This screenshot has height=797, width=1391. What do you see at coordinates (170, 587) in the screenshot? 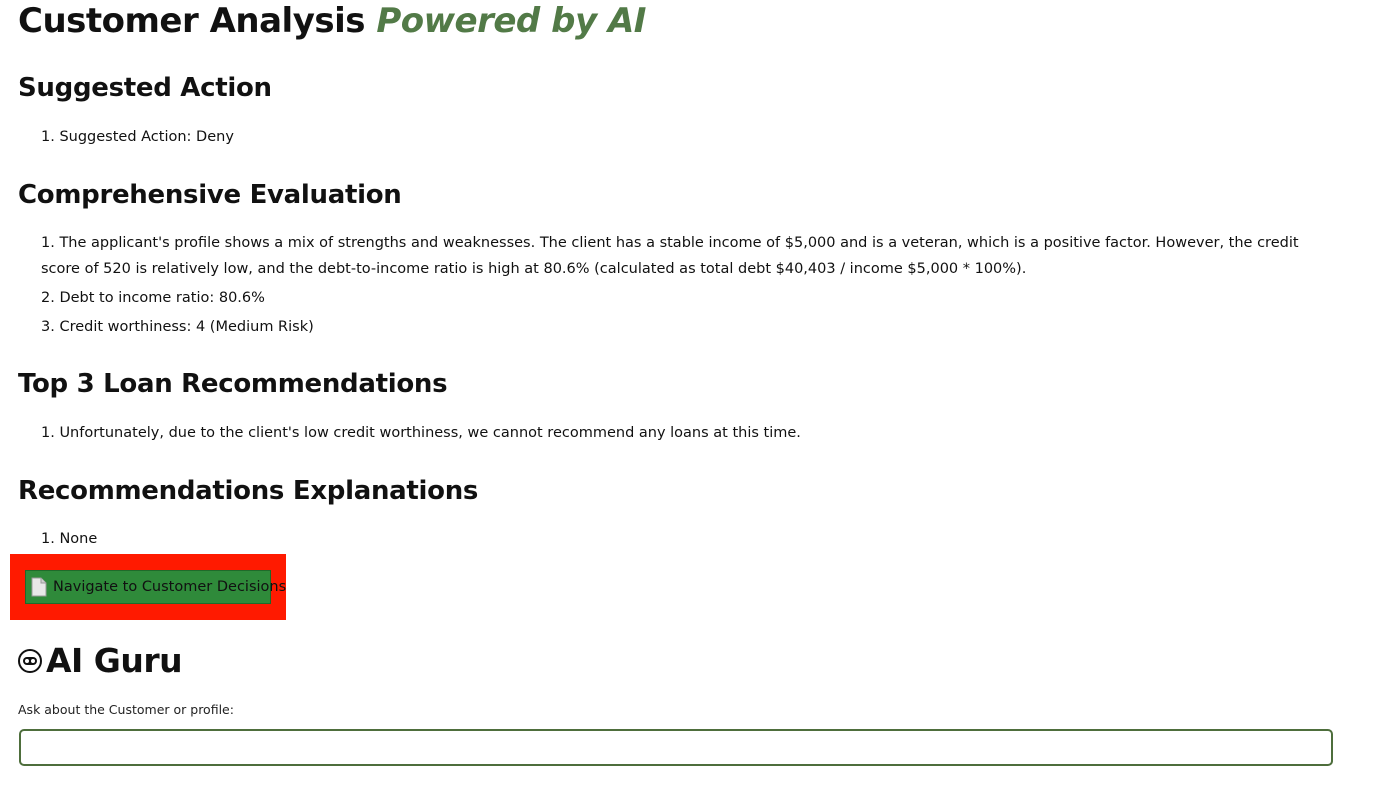
I see `navigate-button-label: Navigate to Customer Decisions` at bounding box center [170, 587].